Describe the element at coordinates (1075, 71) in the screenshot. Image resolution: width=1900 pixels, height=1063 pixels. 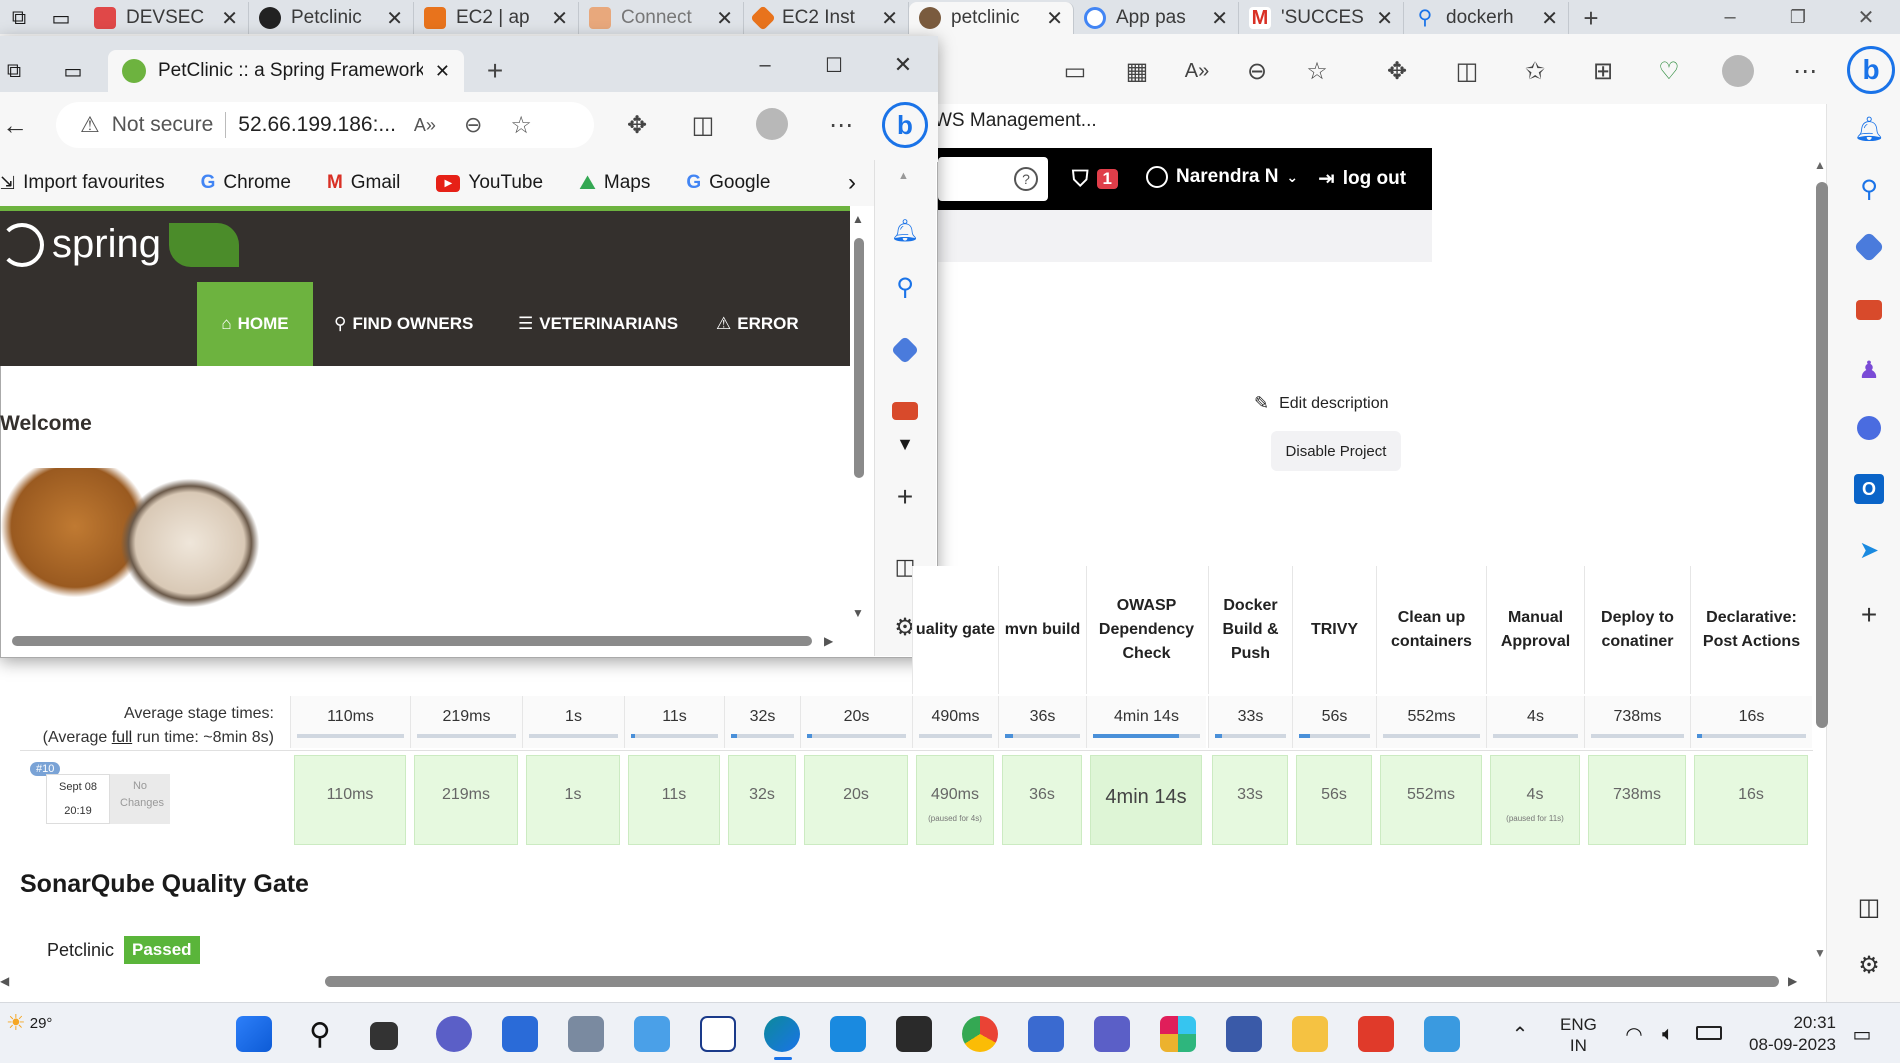
I see `app-icon: ▭` at that location.